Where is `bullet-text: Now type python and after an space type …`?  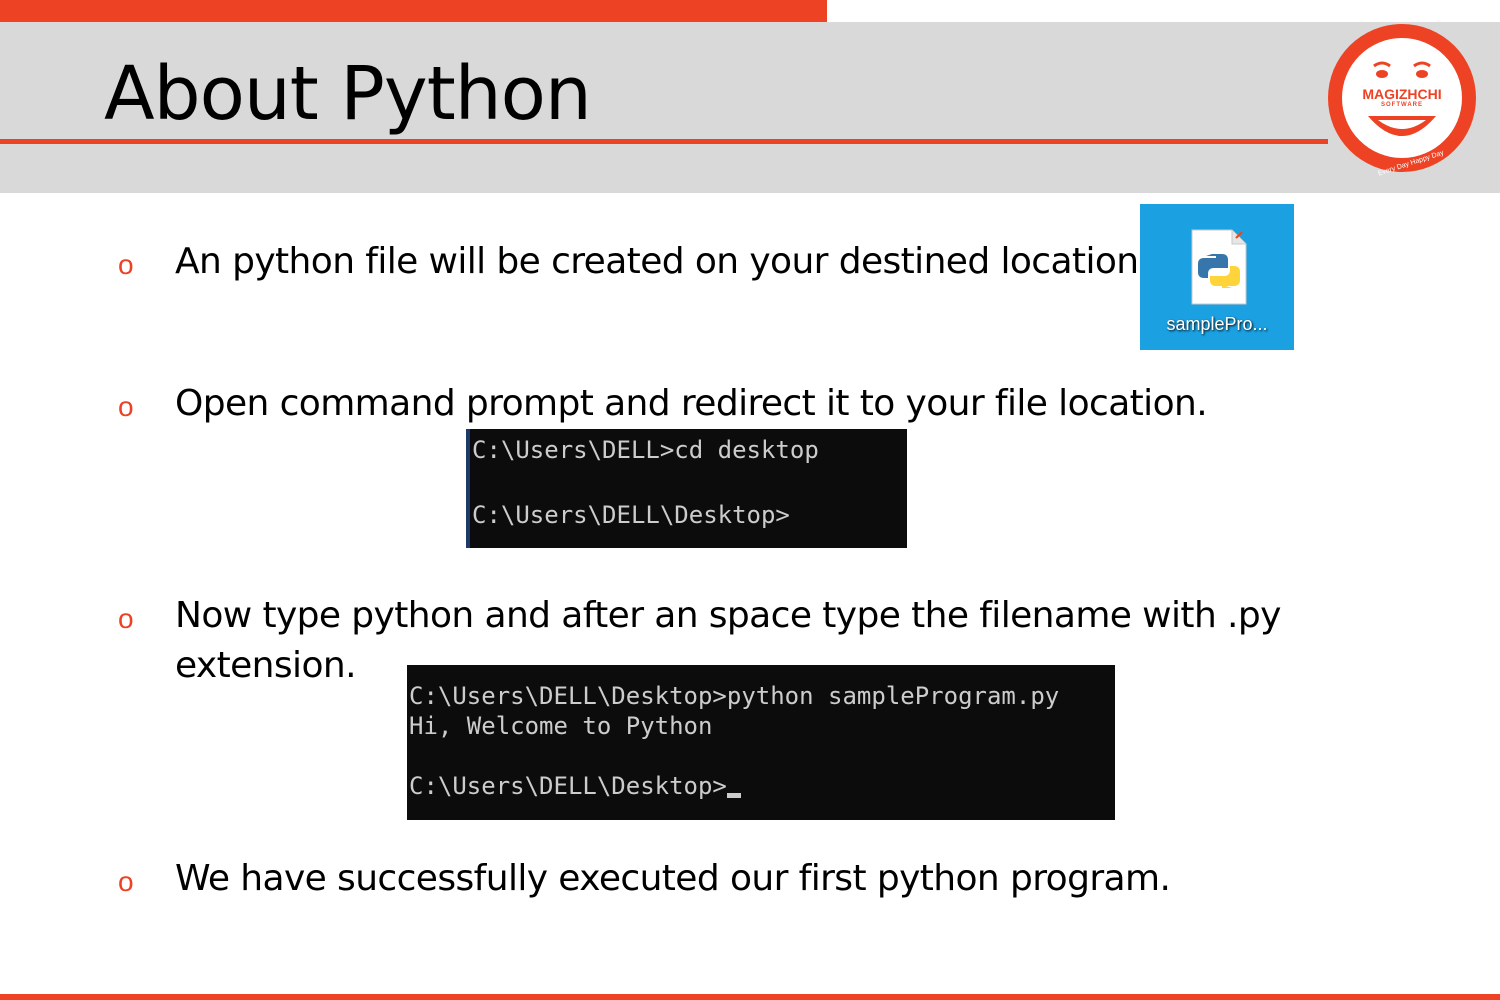
bullet-text: Now type python and after an space type … is located at coordinates (728, 615).